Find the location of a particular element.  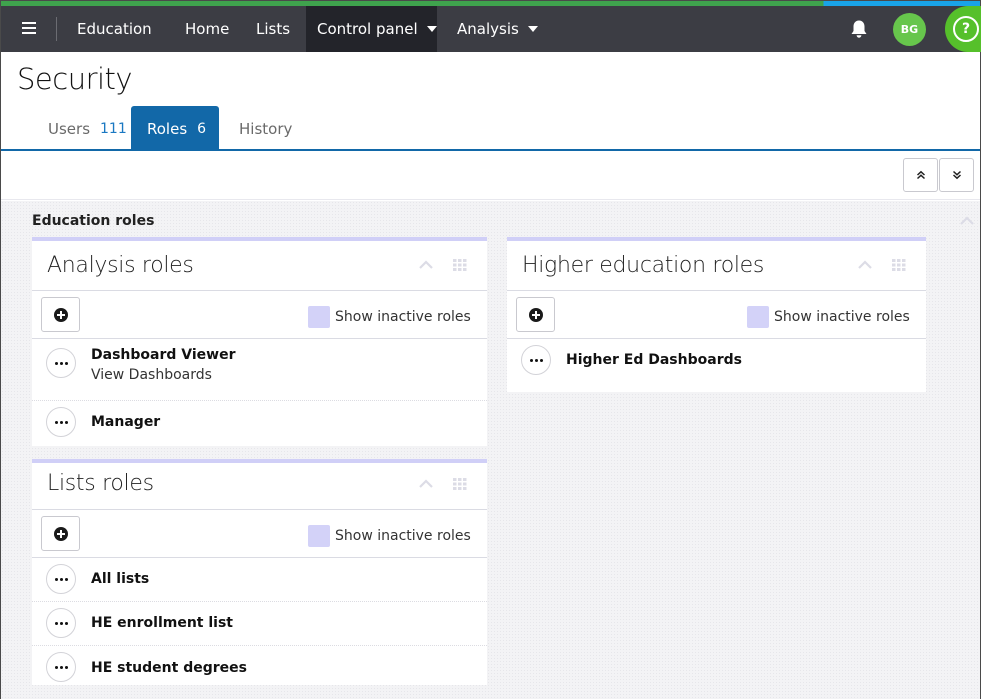

expand-all-button is located at coordinates (956, 175).